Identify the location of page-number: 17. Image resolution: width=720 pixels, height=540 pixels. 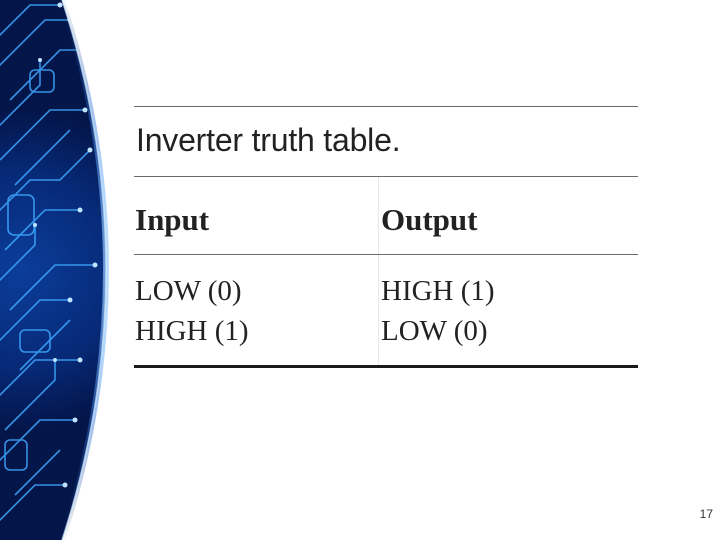
(706, 514).